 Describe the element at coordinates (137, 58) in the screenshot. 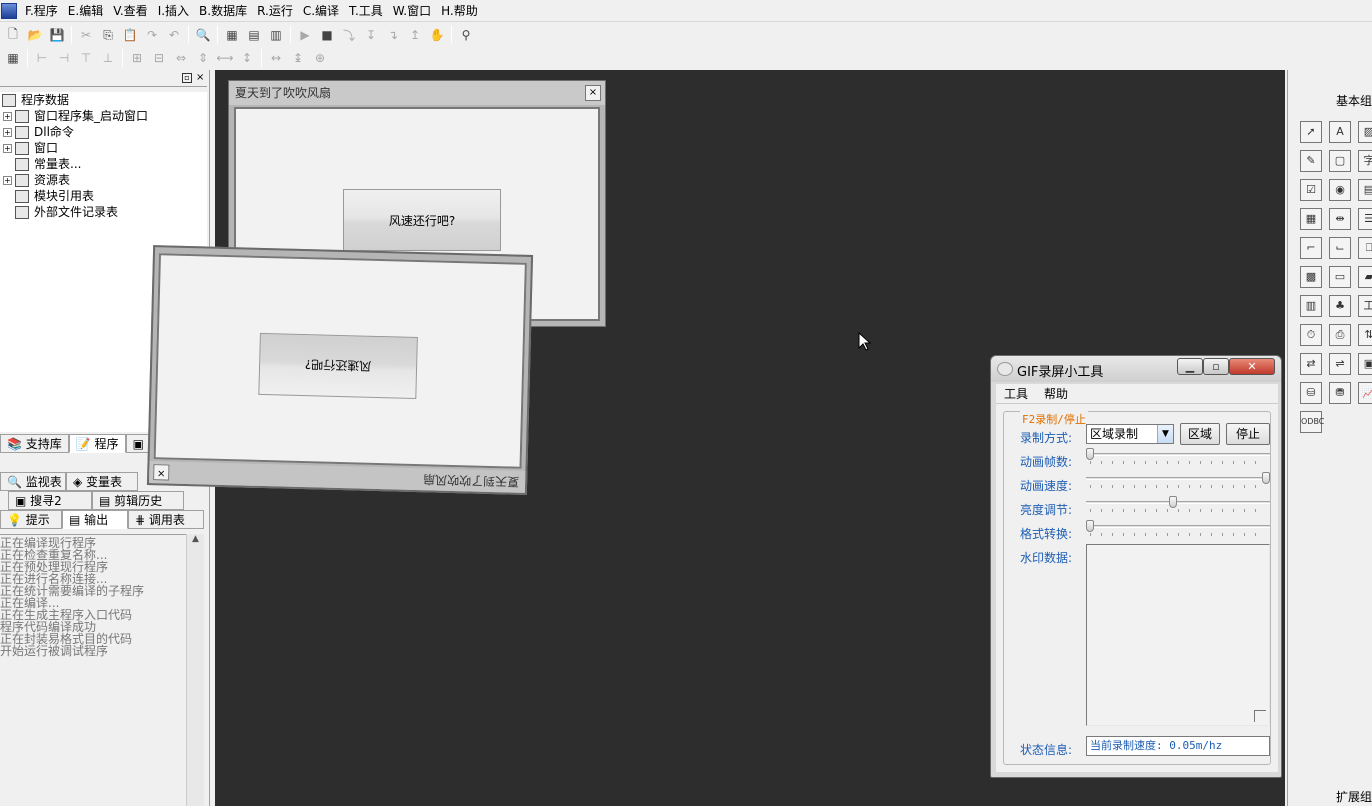

I see `center-h-icon: ⊞` at that location.